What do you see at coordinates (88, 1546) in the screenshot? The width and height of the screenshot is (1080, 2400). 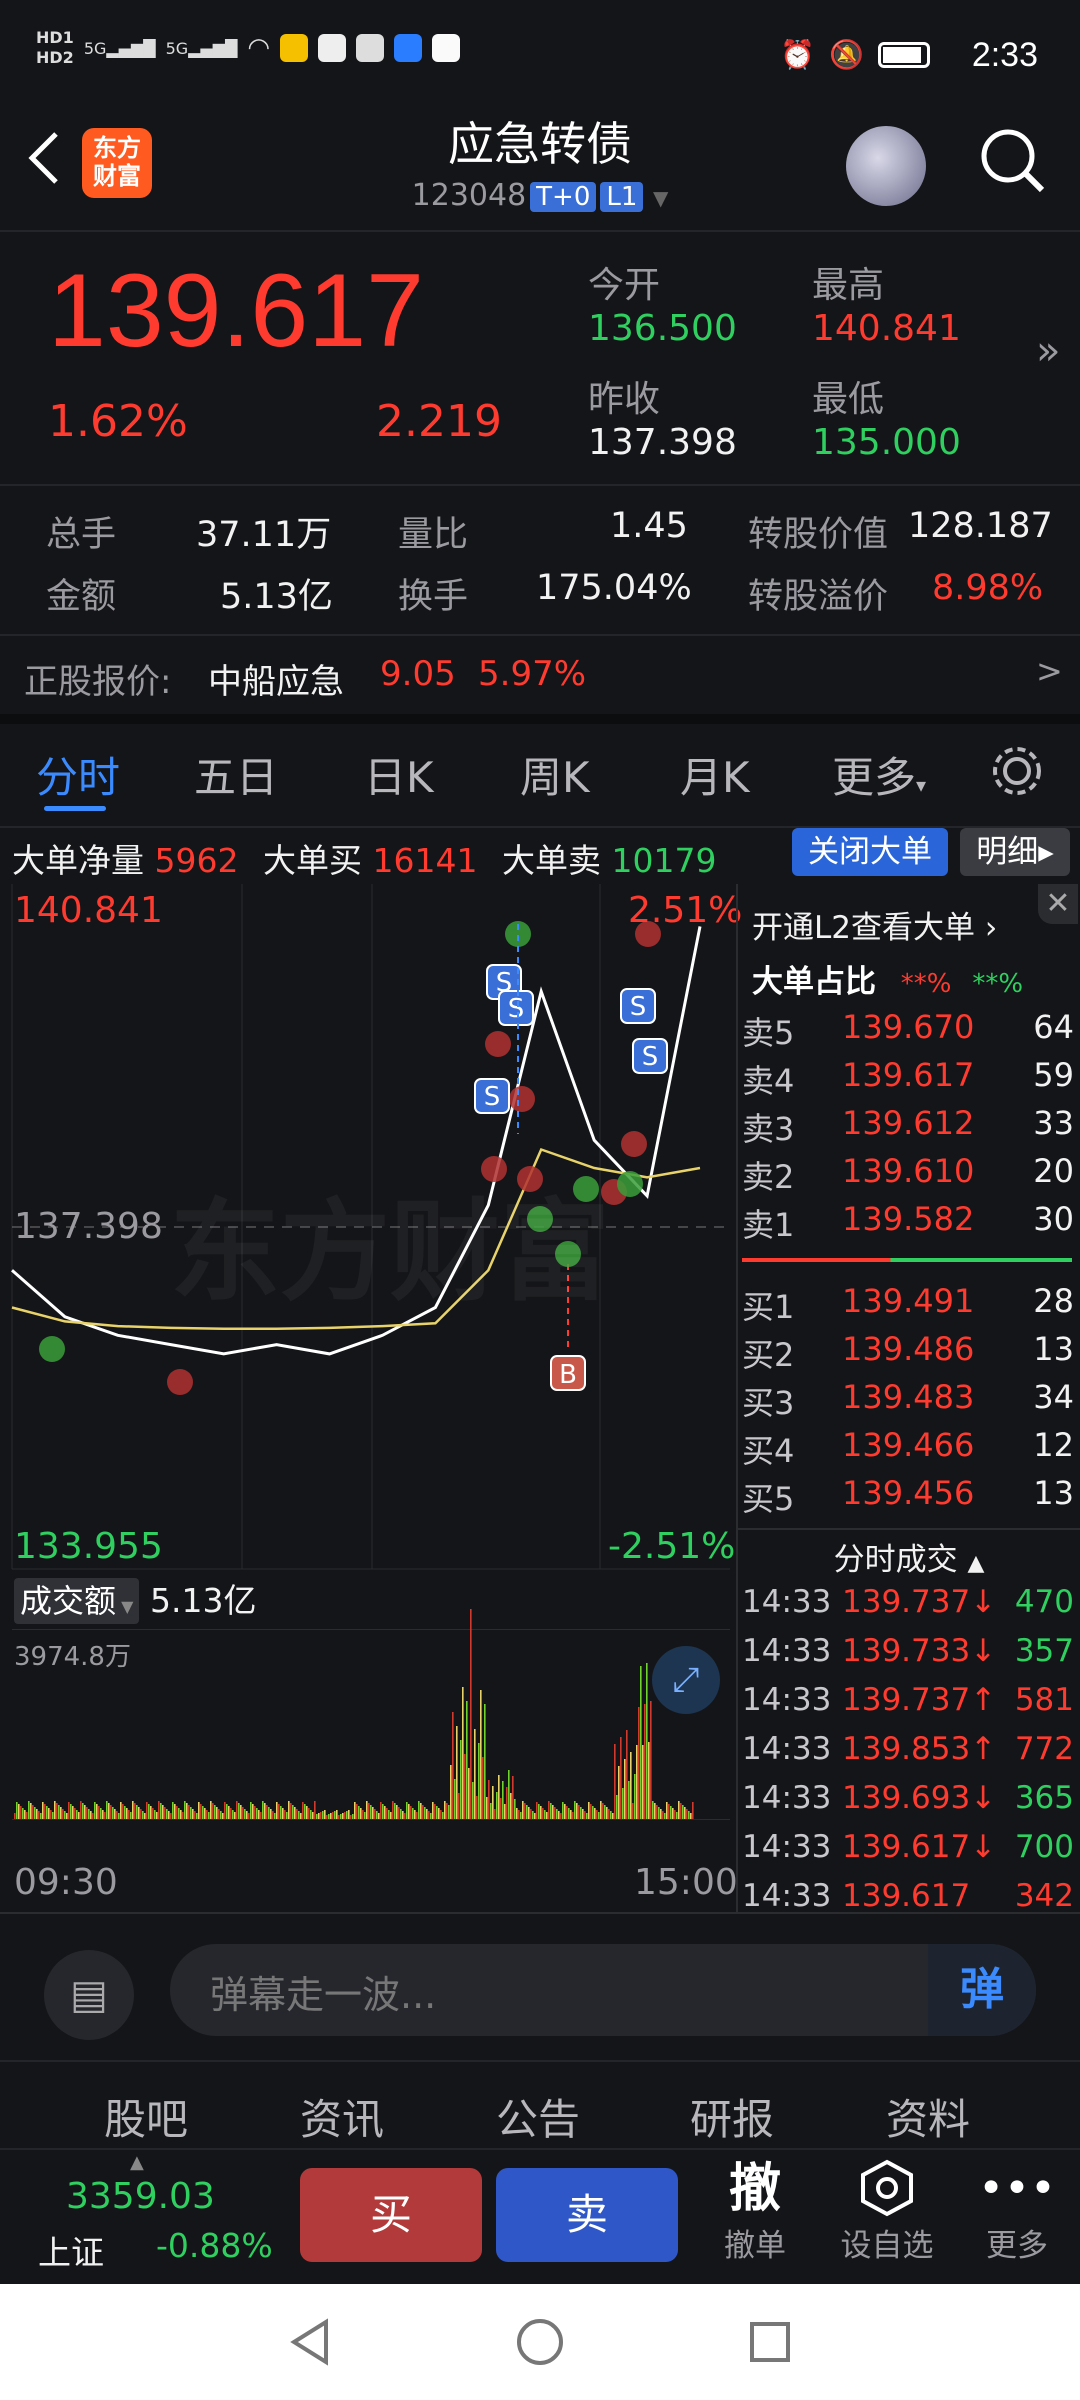 I see `chart-bottom-price: 133.955` at bounding box center [88, 1546].